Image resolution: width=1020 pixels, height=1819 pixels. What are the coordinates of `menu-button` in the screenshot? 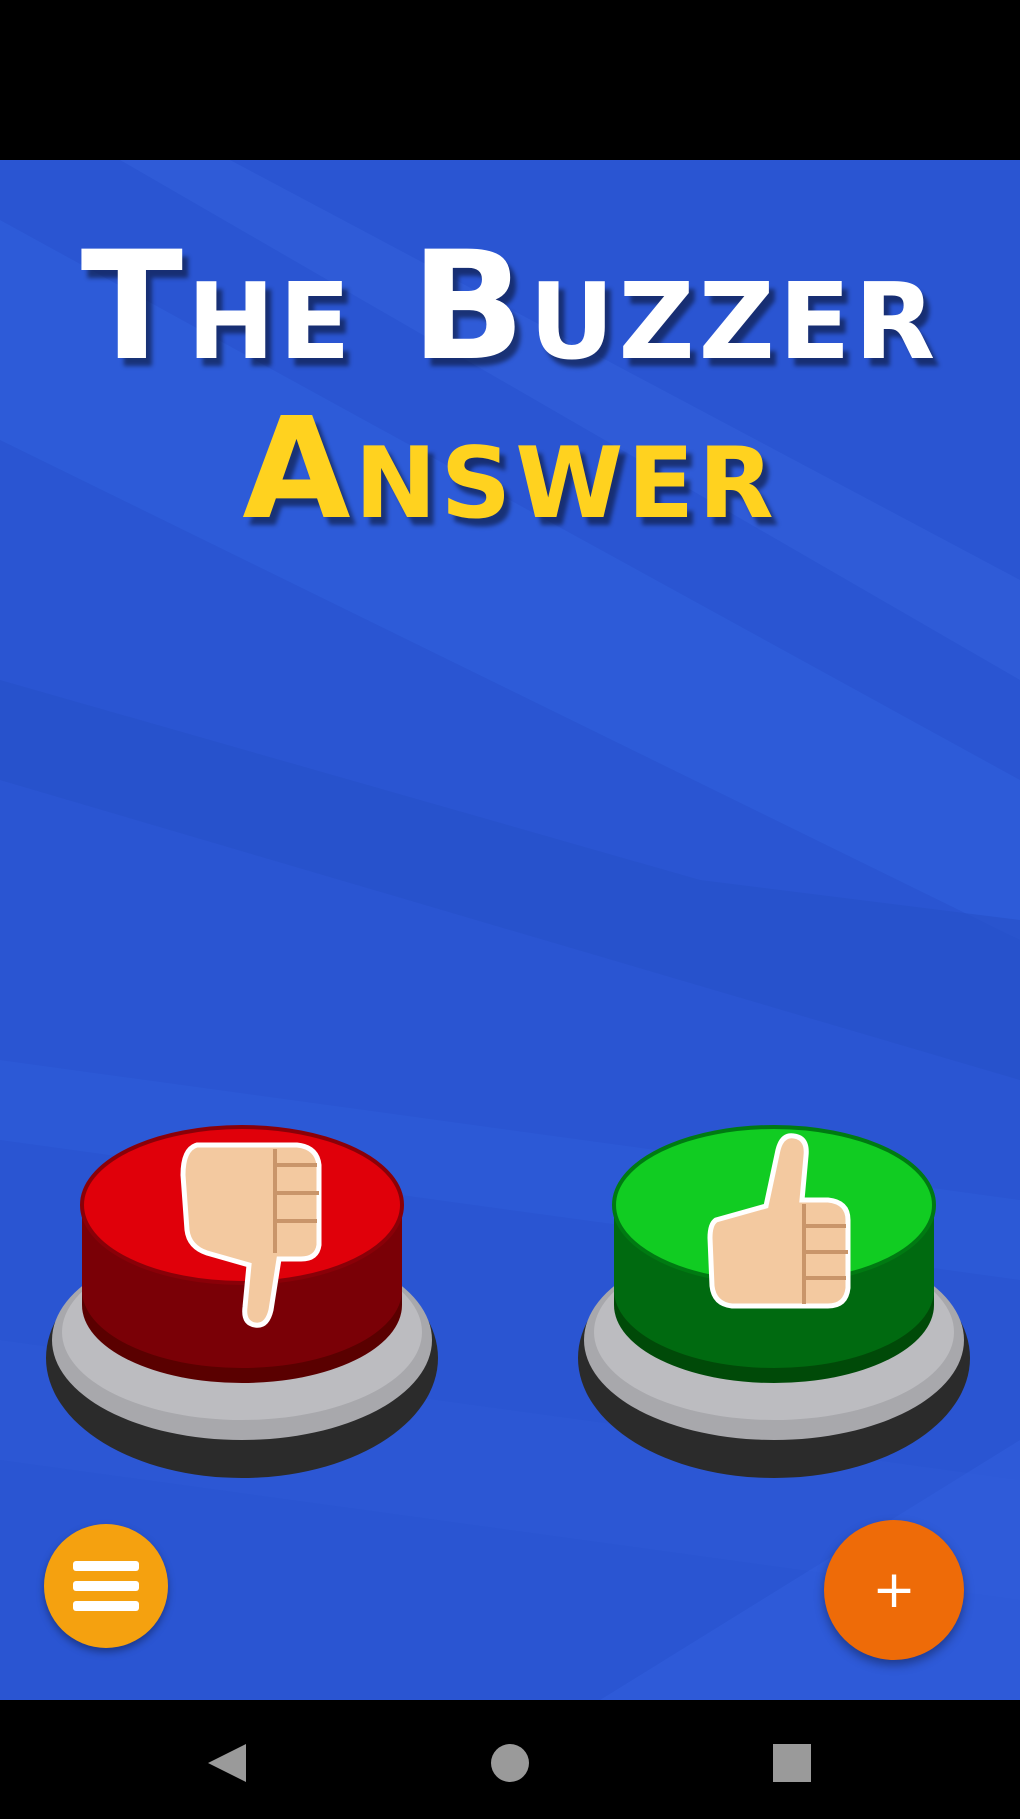 It's located at (106, 1586).